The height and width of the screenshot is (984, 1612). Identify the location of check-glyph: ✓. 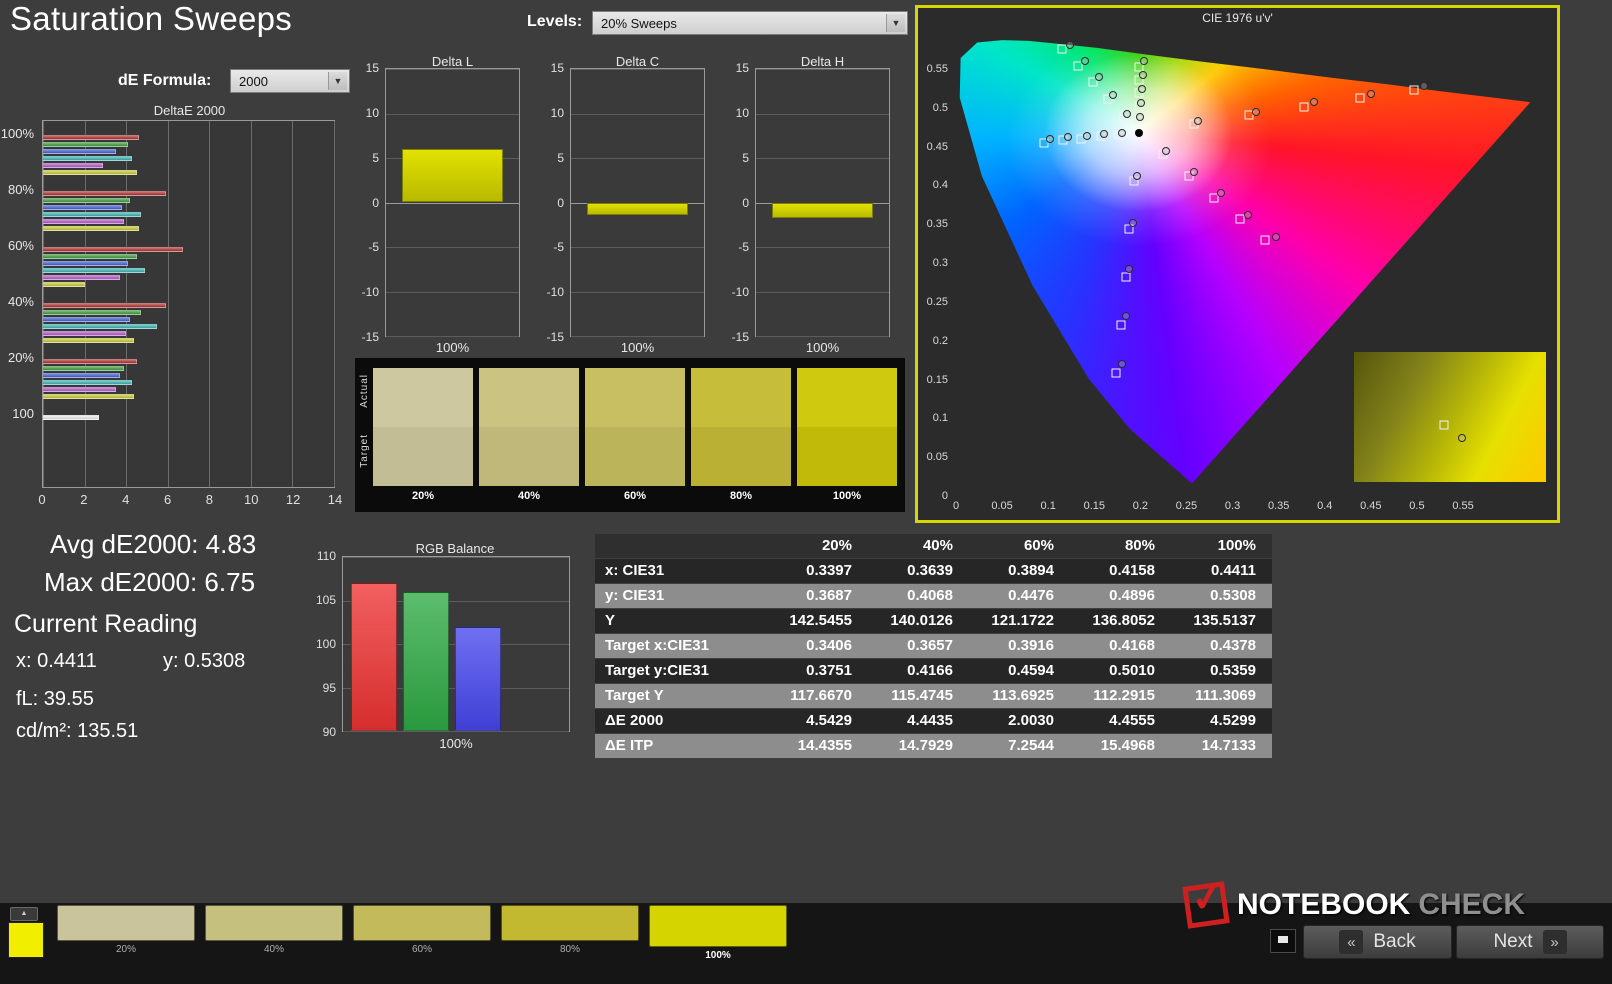
(1208, 897).